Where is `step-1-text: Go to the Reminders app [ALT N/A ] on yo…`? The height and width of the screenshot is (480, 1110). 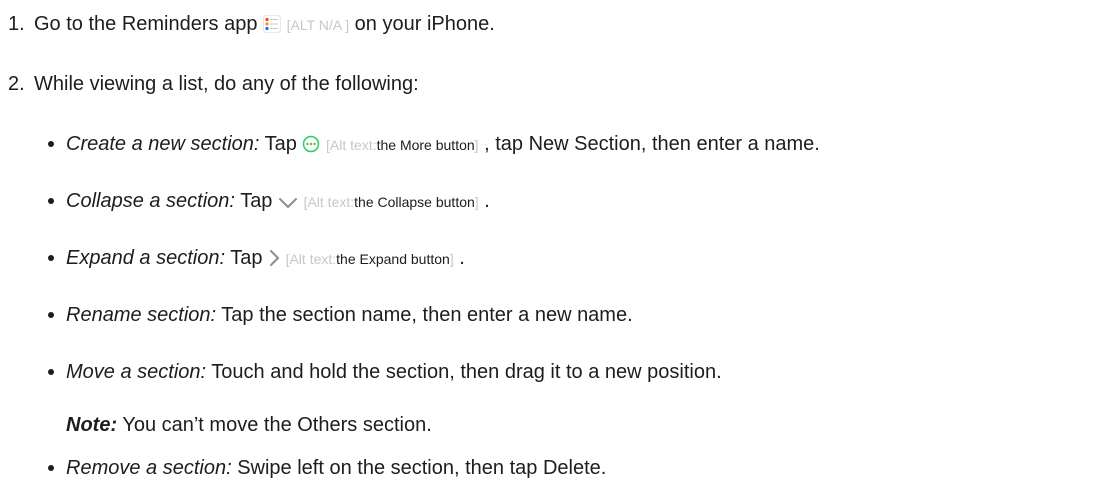 step-1-text: Go to the Reminders app [ALT N/A ] on yo… is located at coordinates (264, 25).